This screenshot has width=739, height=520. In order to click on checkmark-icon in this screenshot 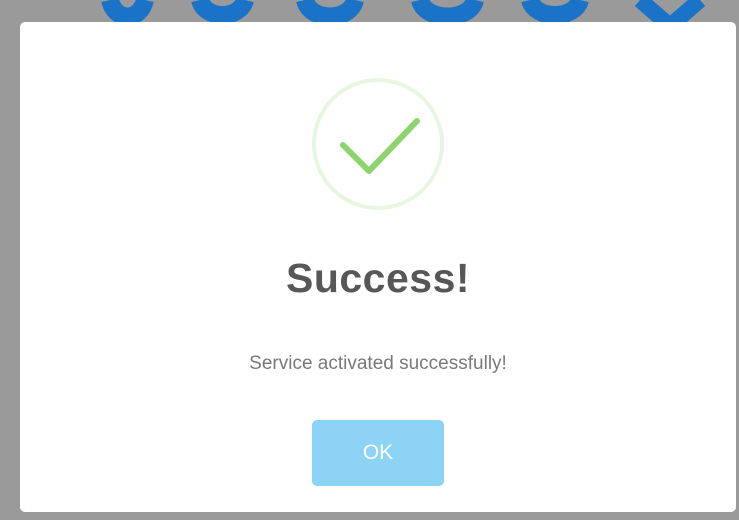, I will do `click(380, 146)`.